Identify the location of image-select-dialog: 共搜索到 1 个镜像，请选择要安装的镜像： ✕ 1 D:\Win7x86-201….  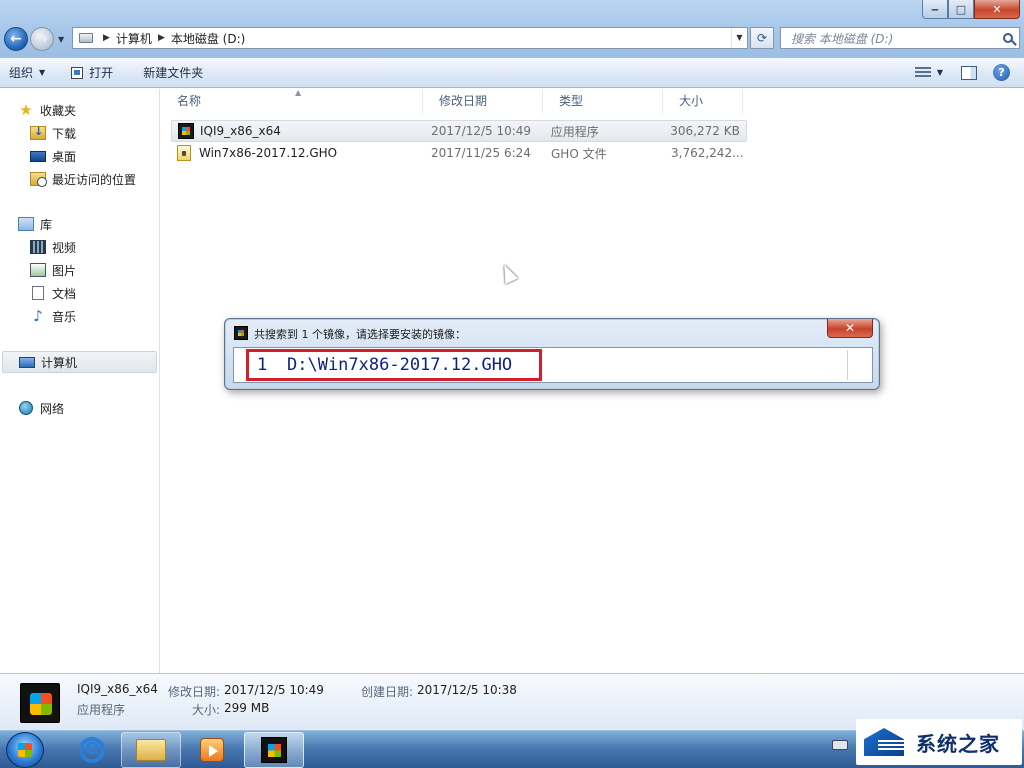
(552, 354).